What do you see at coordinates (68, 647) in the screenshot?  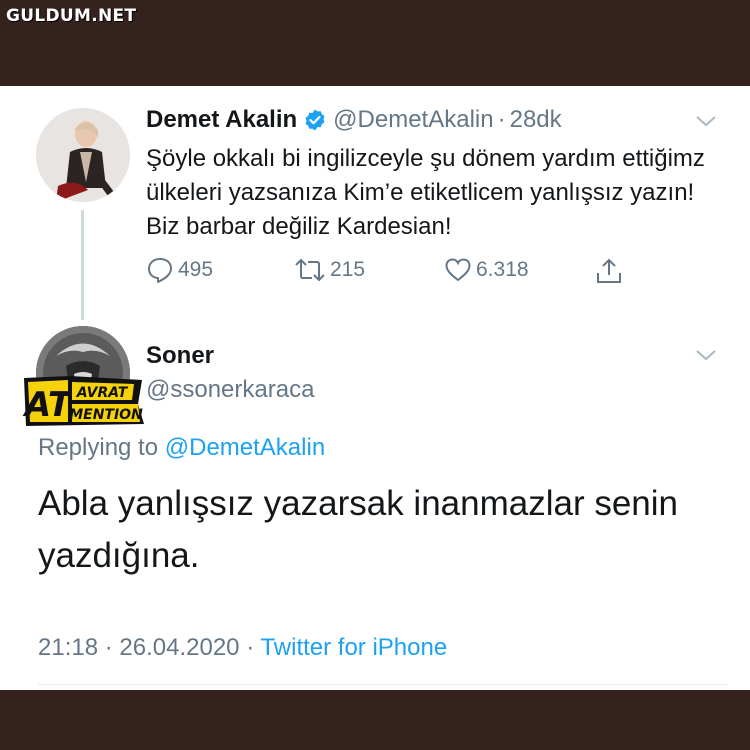 I see `reply-time: 21:18` at bounding box center [68, 647].